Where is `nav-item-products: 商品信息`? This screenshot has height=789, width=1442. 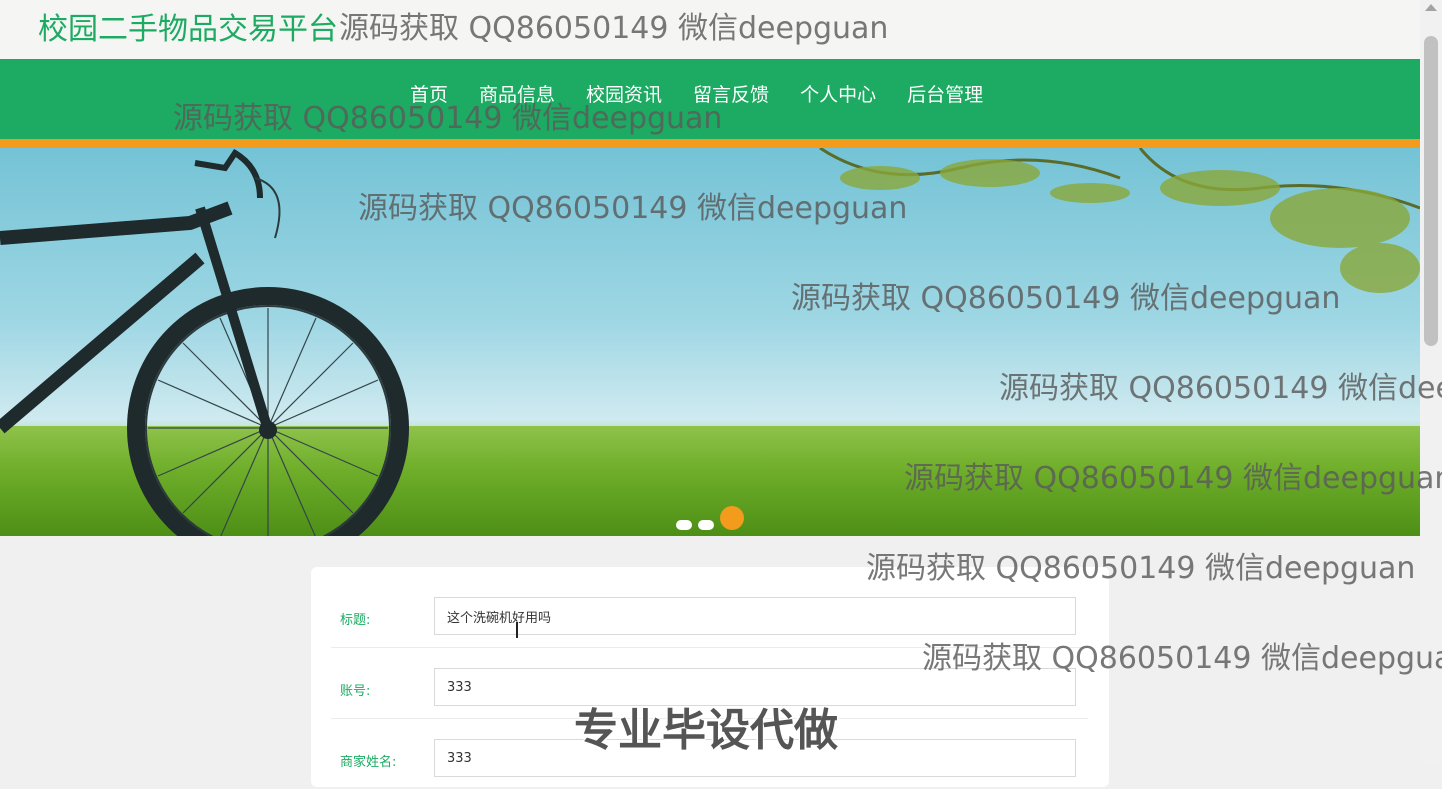 nav-item-products: 商品信息 is located at coordinates (517, 95).